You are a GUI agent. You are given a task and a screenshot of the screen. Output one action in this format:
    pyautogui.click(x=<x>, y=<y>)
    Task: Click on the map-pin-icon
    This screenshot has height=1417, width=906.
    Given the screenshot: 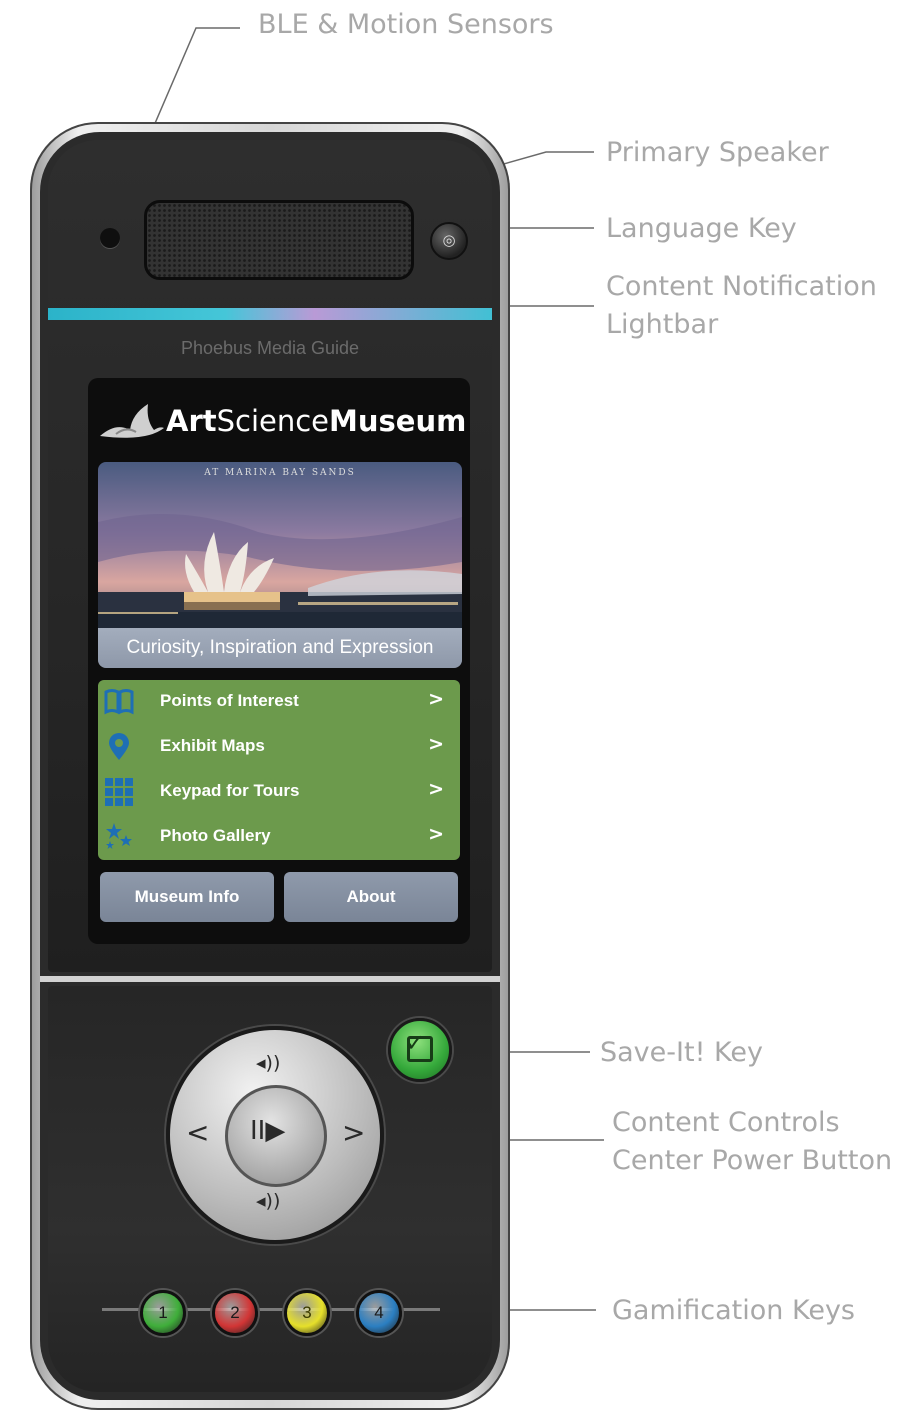 What is the action you would take?
    pyautogui.click(x=119, y=746)
    